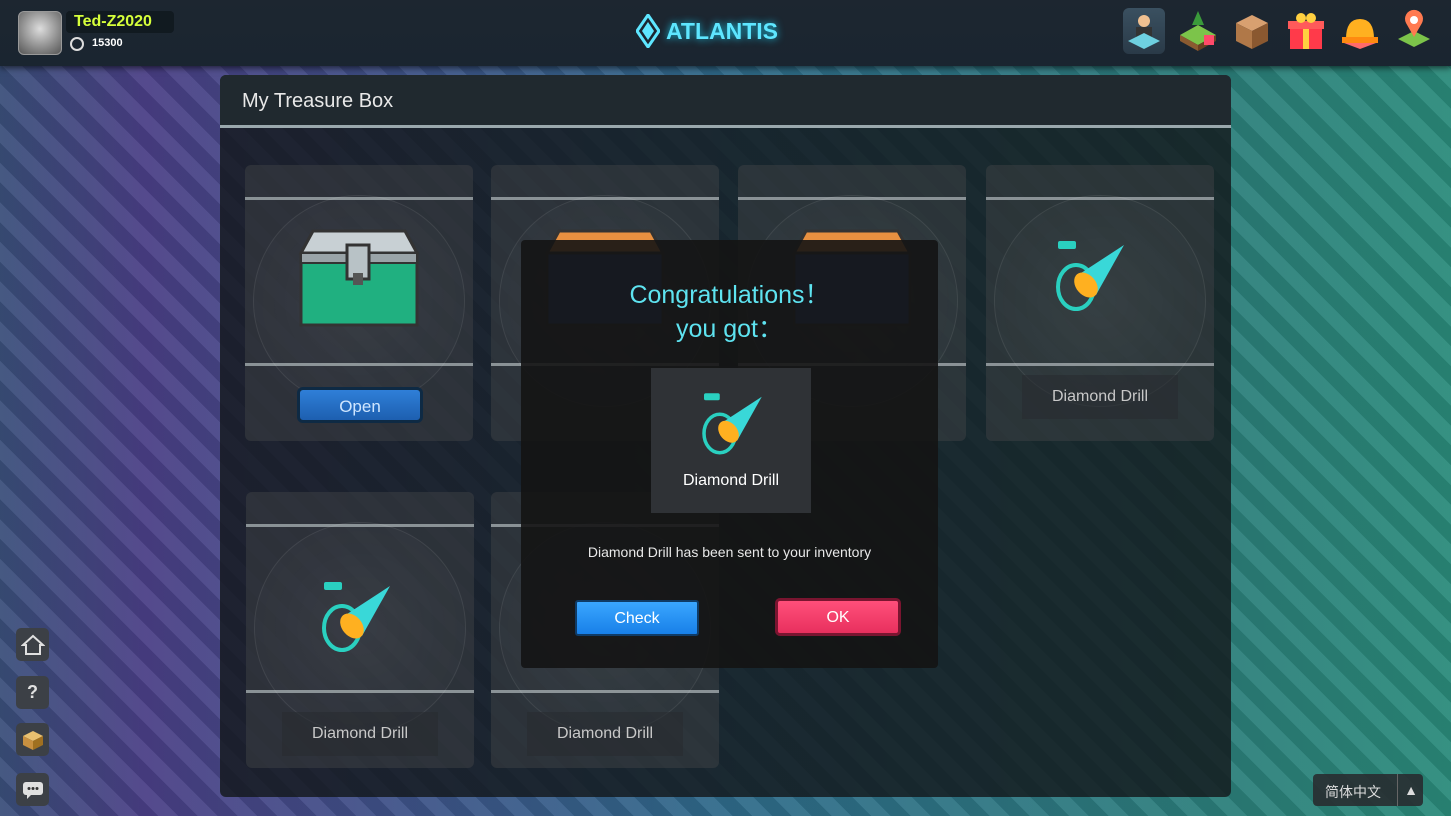  Describe the element at coordinates (107, 43) in the screenshot. I see `coin-balance: 15300` at that location.